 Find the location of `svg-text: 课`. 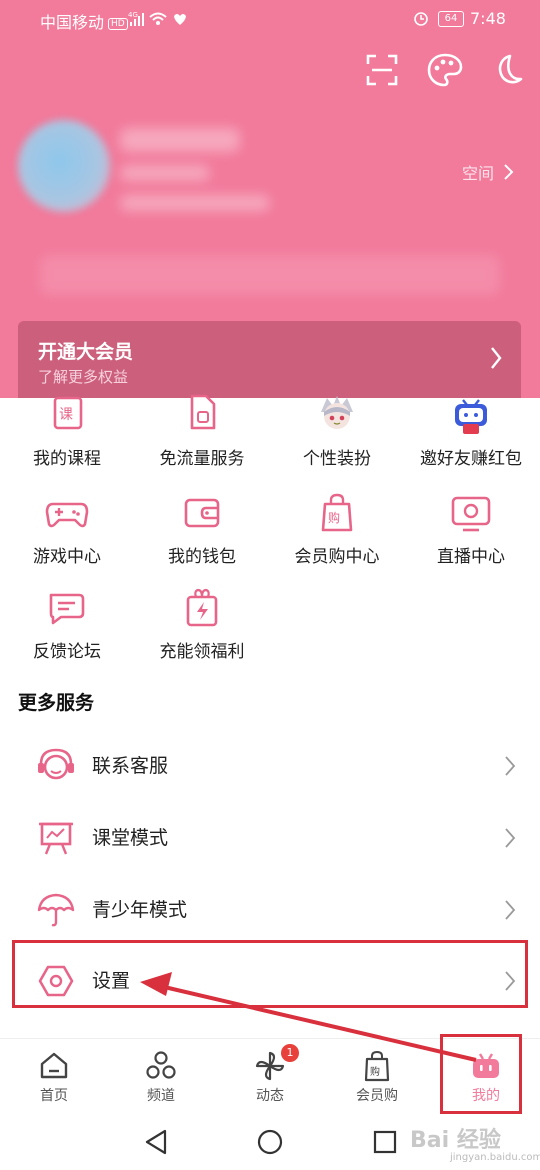

svg-text: 课 is located at coordinates (66, 415).